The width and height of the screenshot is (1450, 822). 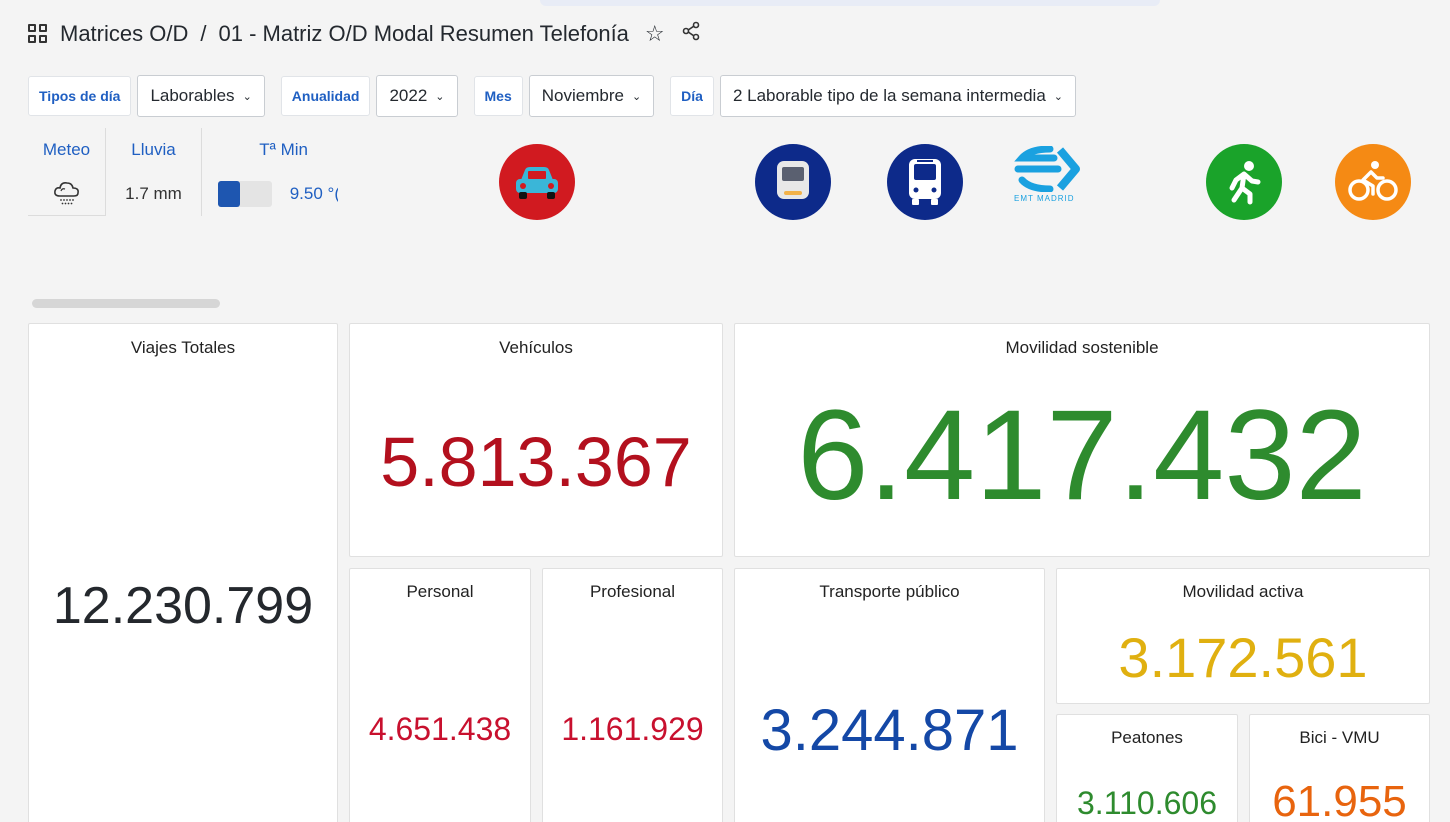 I want to click on sustainable-mobility-value: 6.417.432, so click(x=1082, y=455).